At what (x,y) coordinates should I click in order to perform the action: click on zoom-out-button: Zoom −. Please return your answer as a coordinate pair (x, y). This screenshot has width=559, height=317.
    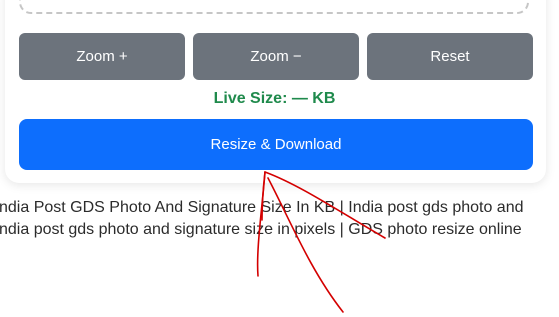
    Looking at the image, I should click on (276, 56).